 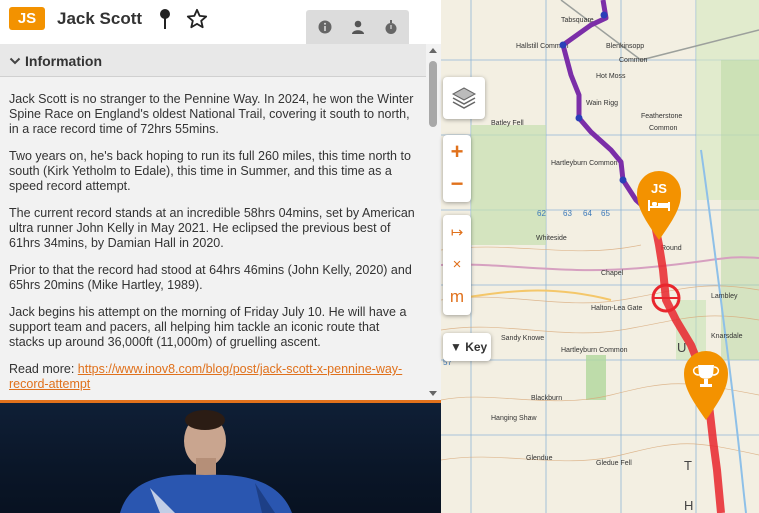 I want to click on grid-number: 64, so click(x=587, y=213).